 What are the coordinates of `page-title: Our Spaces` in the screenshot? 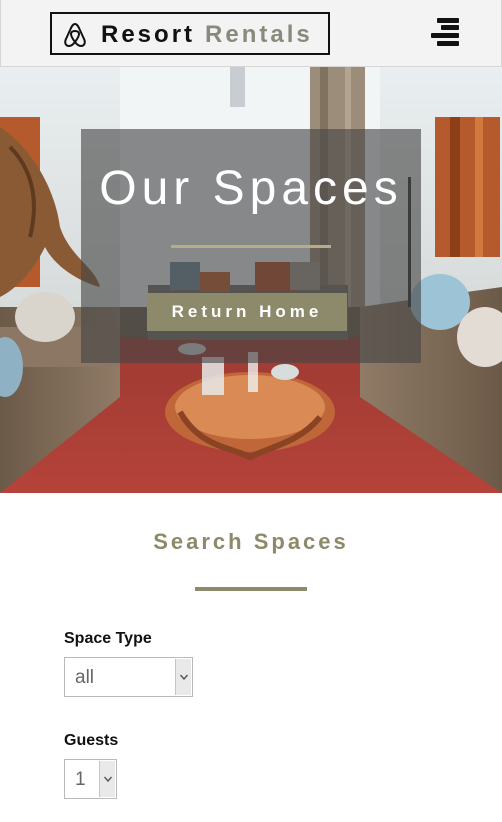 It's located at (251, 188).